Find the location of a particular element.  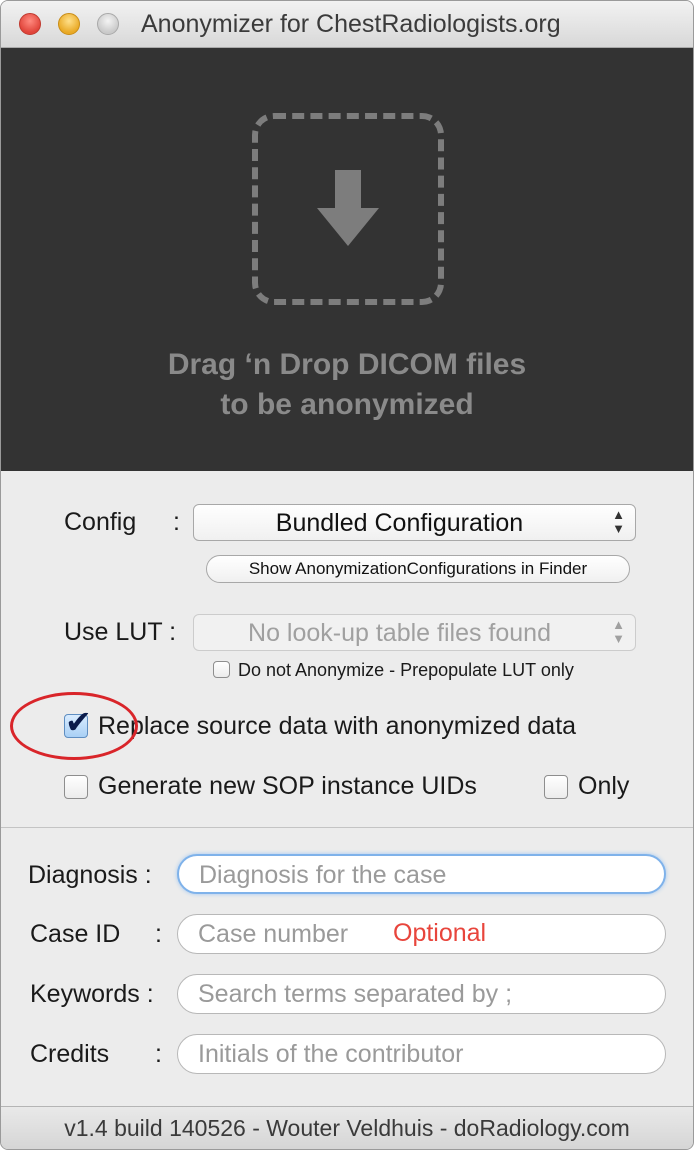

annotation-circle is located at coordinates (74, 726).